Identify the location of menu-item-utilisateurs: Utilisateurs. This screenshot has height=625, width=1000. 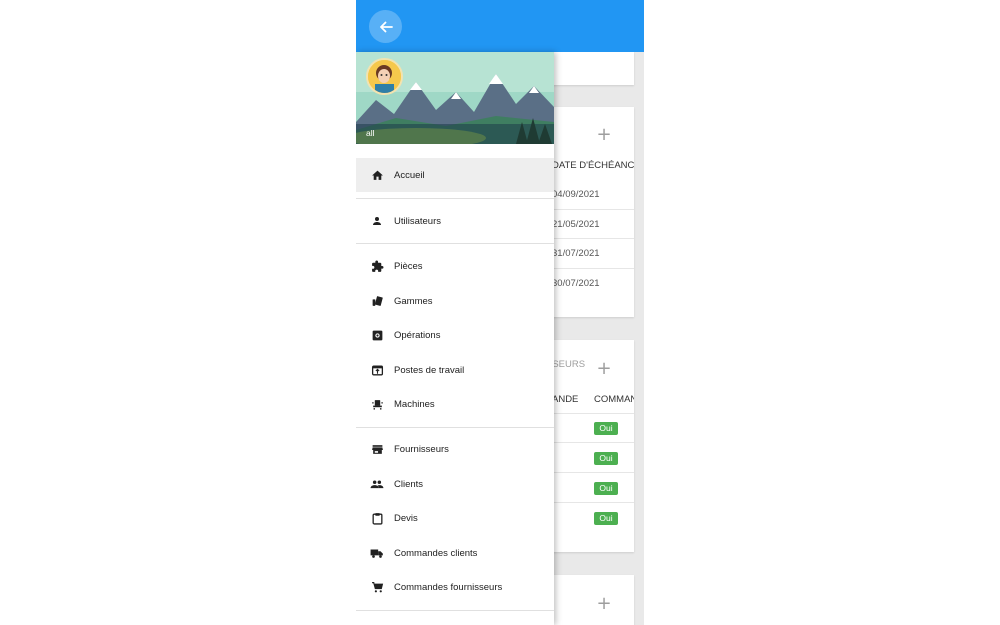
(455, 221).